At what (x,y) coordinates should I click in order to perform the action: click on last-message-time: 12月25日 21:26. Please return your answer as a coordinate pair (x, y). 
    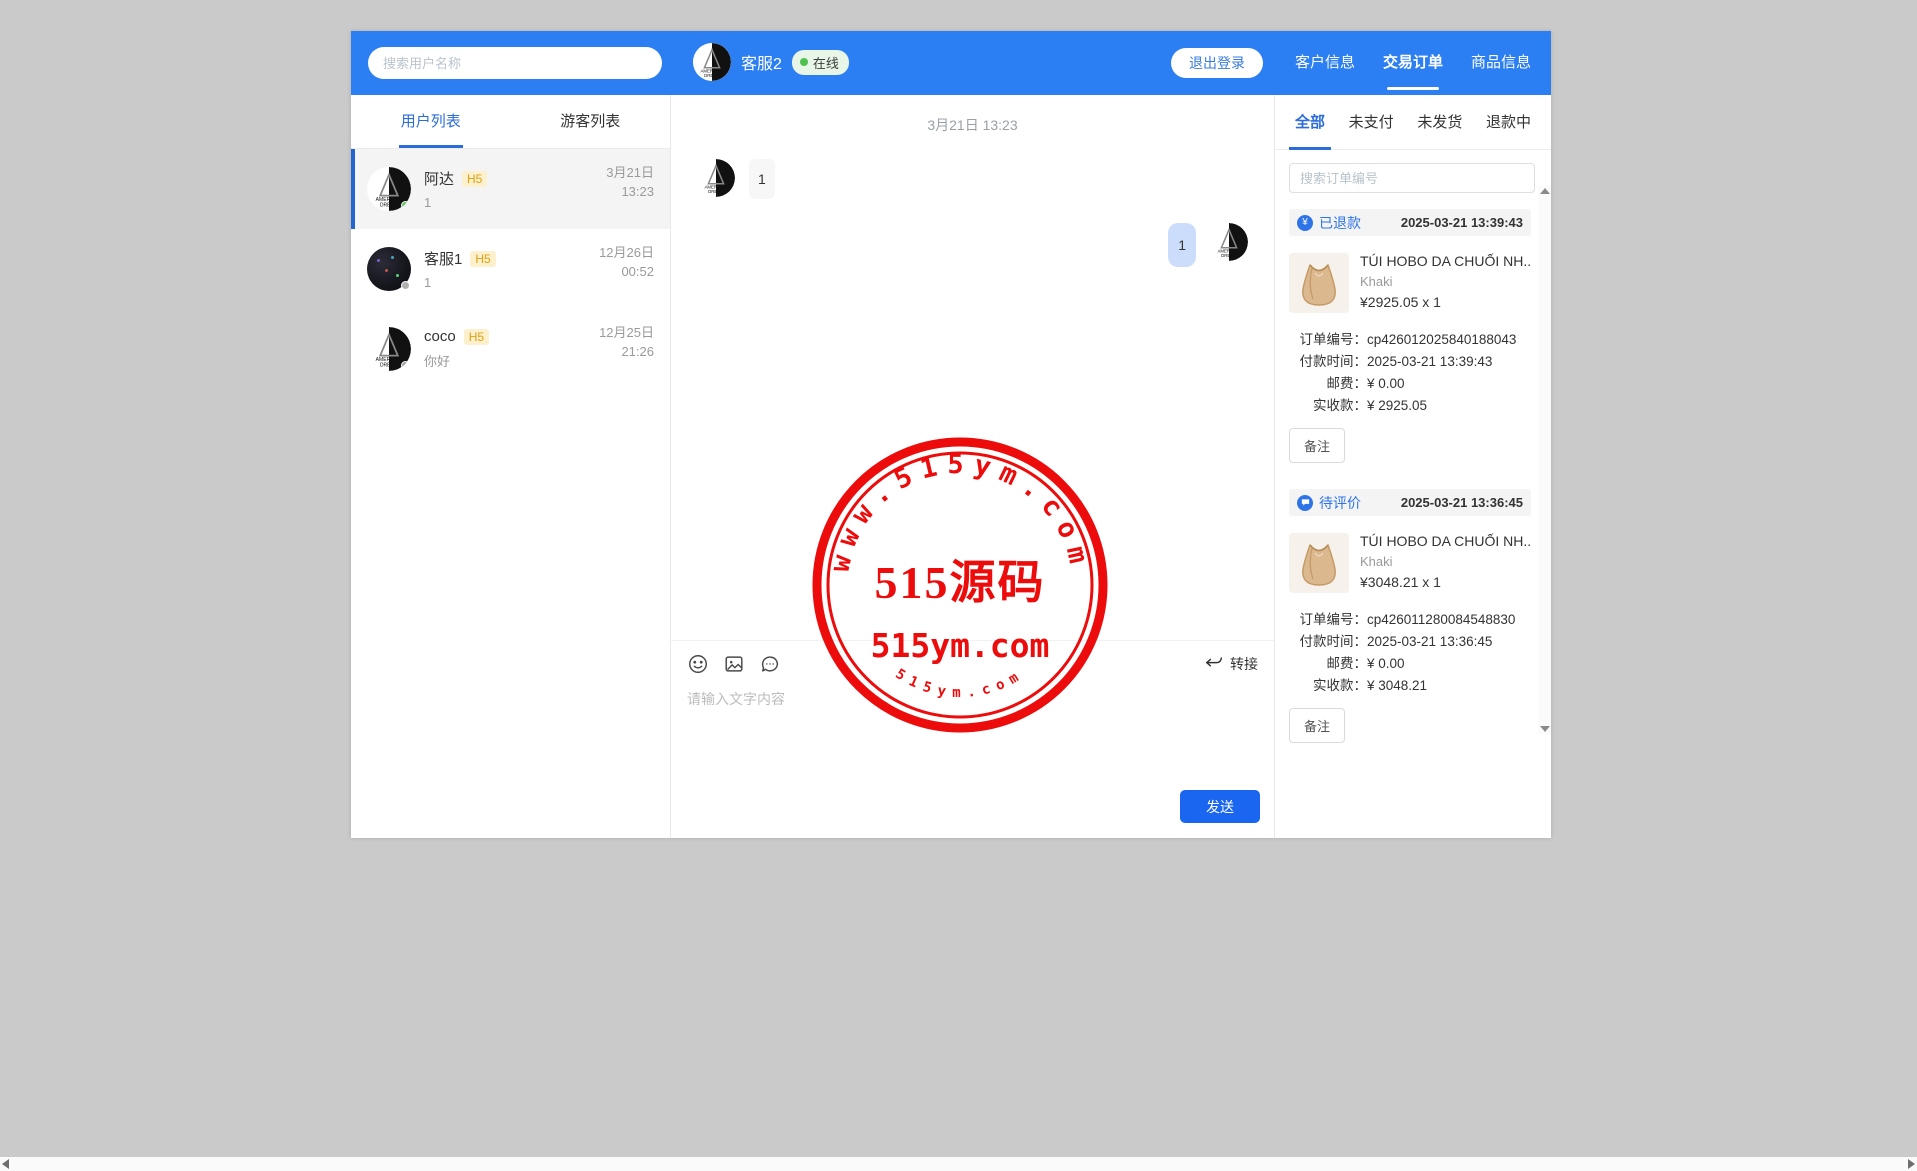
    Looking at the image, I should click on (626, 342).